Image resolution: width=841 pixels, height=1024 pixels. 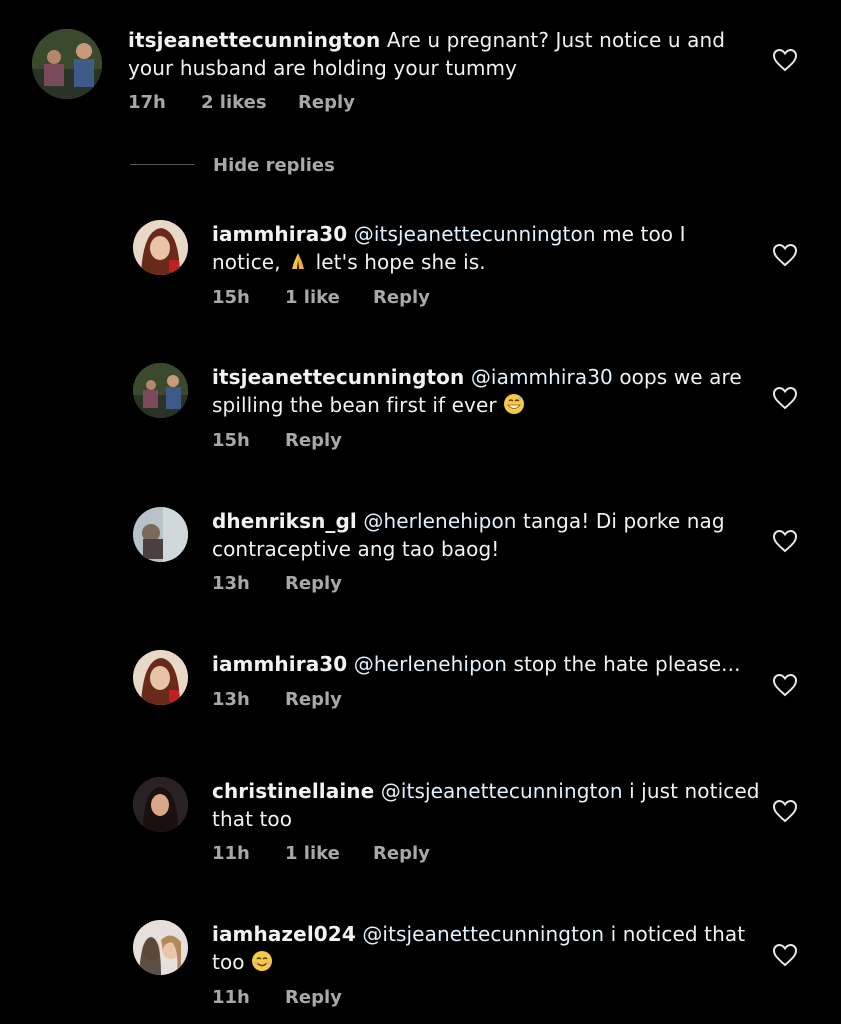 What do you see at coordinates (640, 234) in the screenshot?
I see `comment-body: me too I` at bounding box center [640, 234].